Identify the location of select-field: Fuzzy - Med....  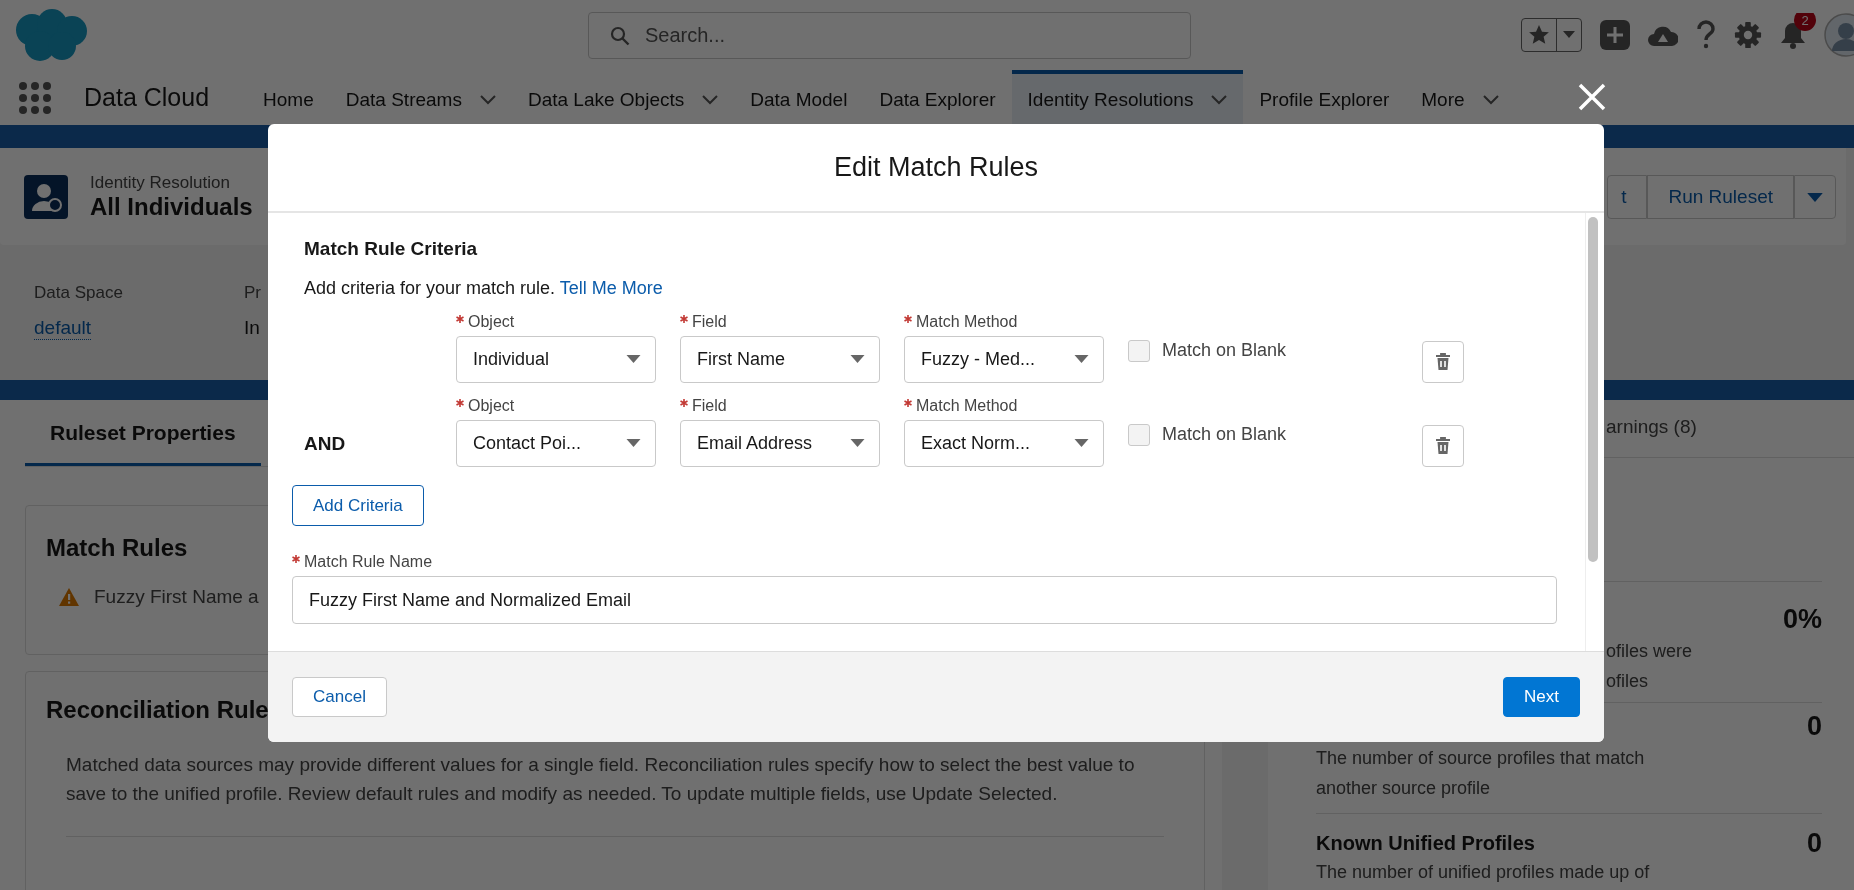
(1004, 359).